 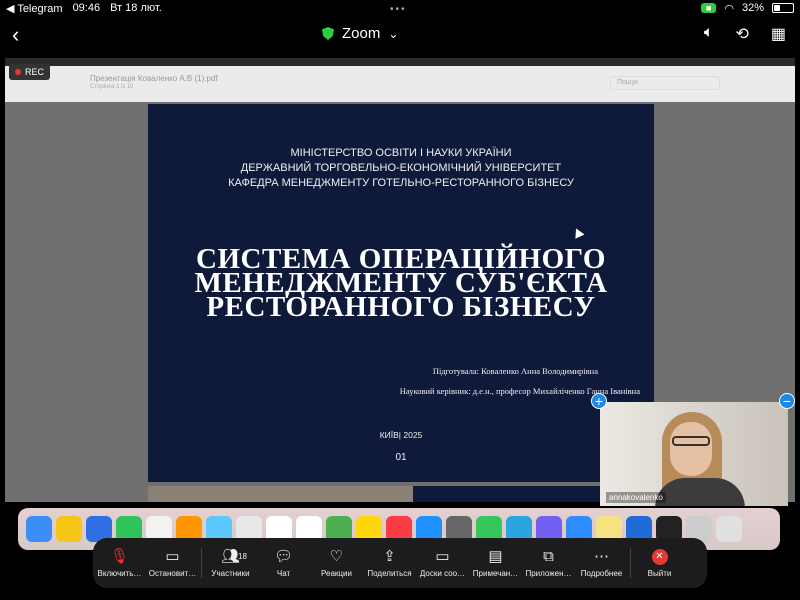 What do you see at coordinates (700, 492) in the screenshot?
I see `participant-body` at bounding box center [700, 492].